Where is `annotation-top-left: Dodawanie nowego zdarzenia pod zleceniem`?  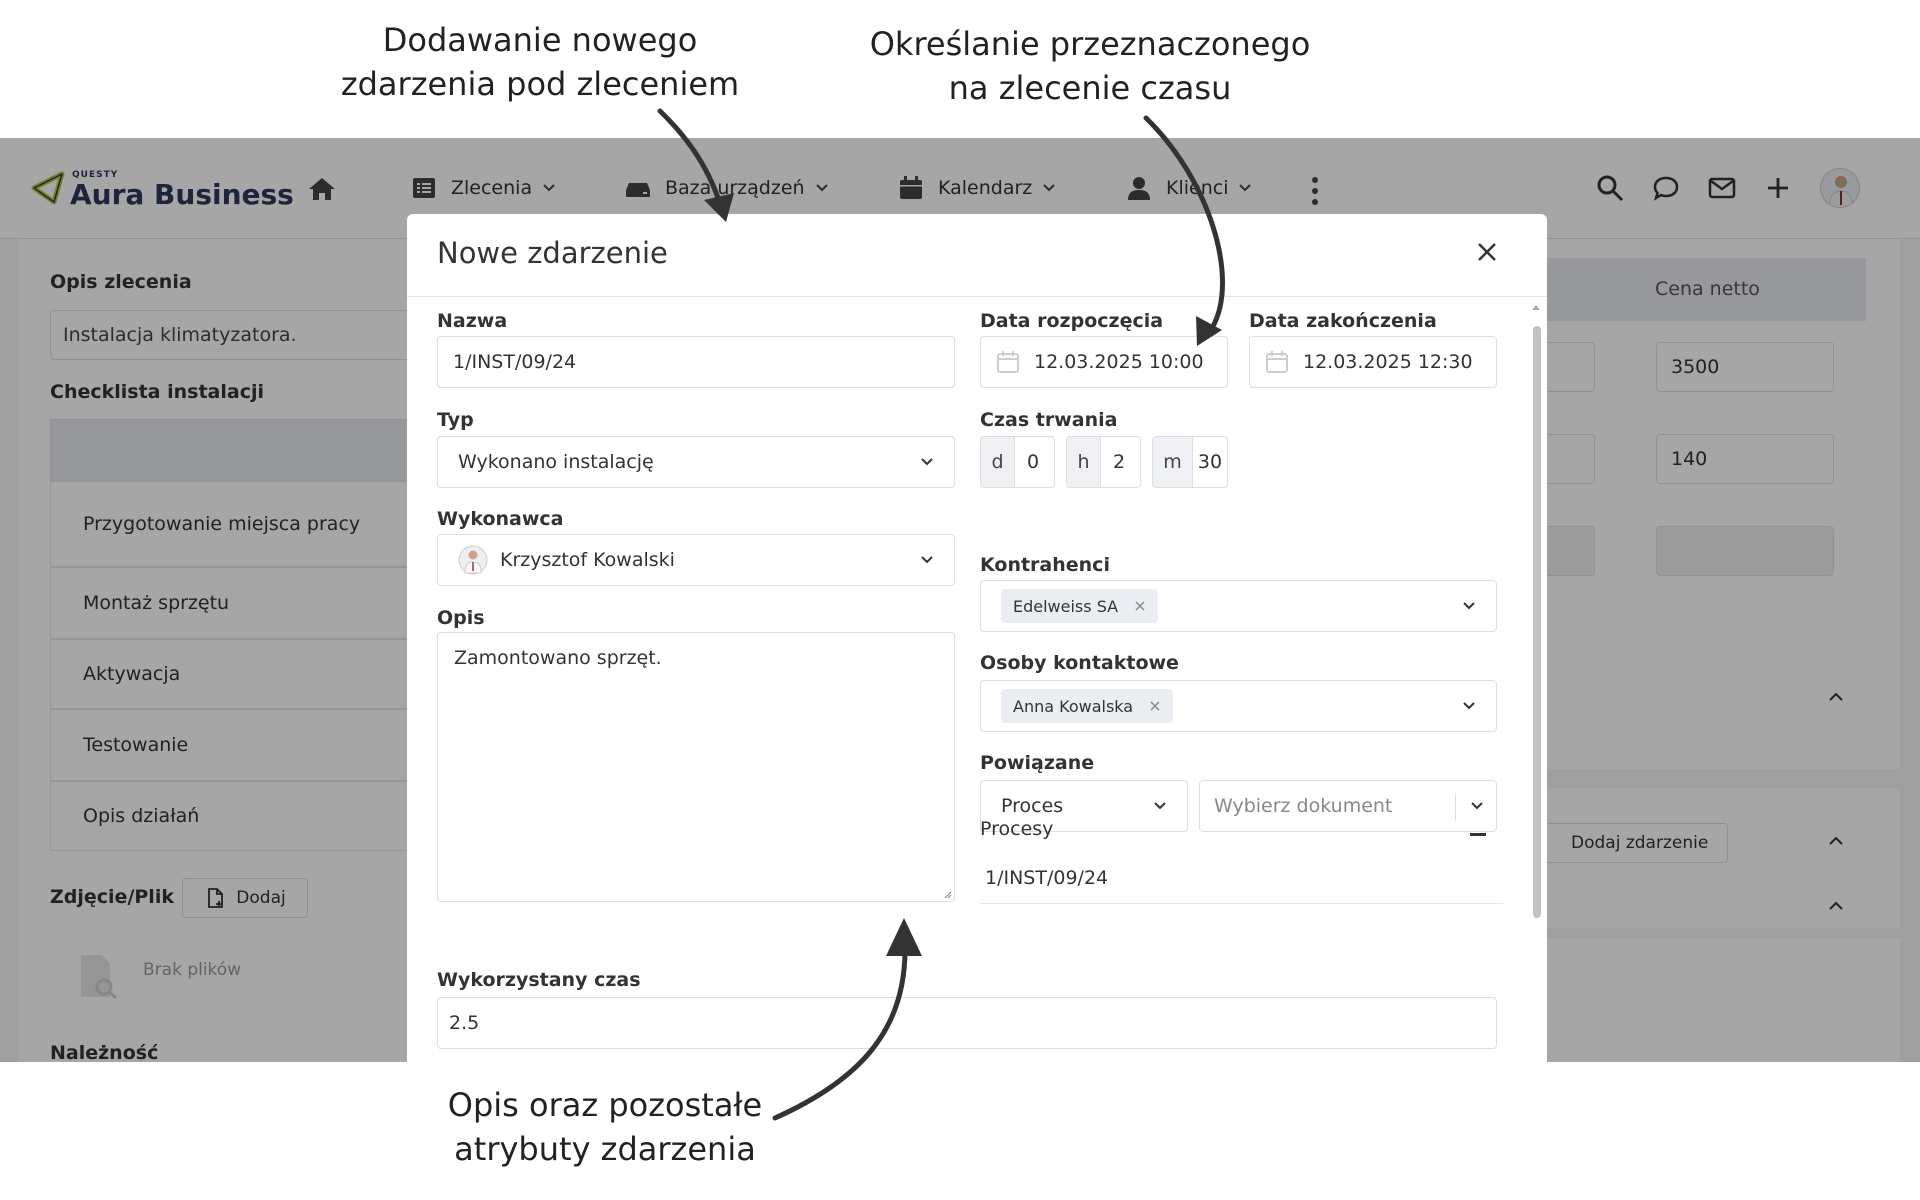
annotation-top-left: Dodawanie nowego zdarzenia pod zleceniem is located at coordinates (540, 62).